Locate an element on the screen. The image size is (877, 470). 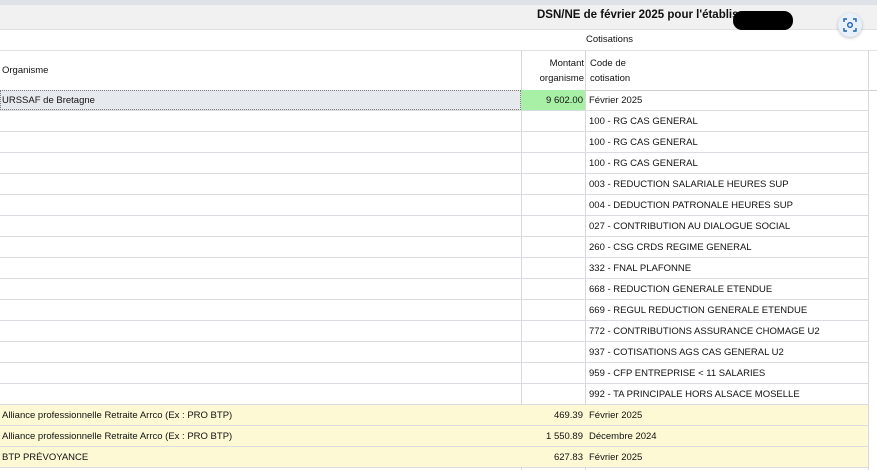
table-row: 260 - CSG CRDS REGIME GENERAL is located at coordinates (434, 247).